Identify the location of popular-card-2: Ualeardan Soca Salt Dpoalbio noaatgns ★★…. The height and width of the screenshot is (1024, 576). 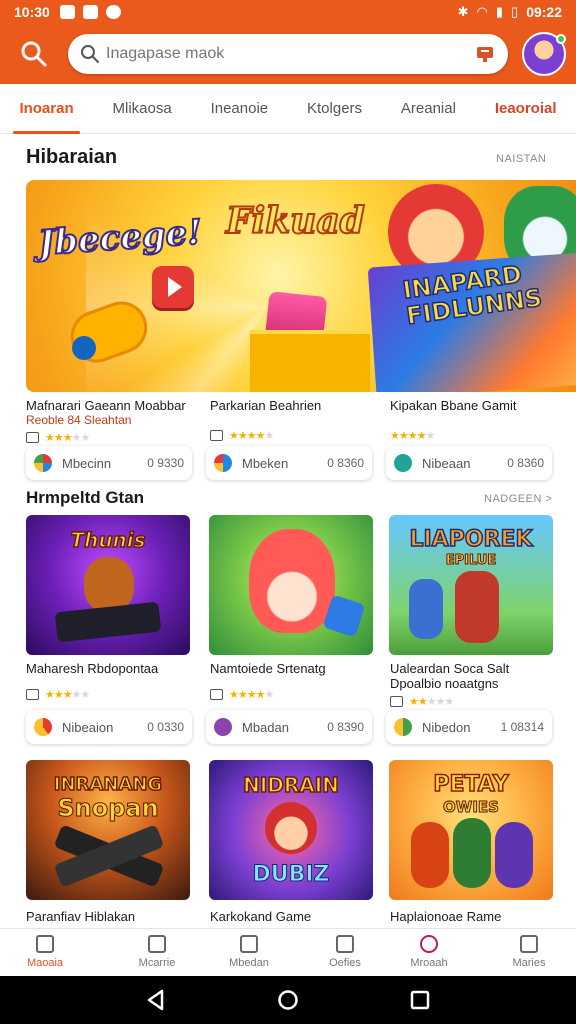
(473, 684).